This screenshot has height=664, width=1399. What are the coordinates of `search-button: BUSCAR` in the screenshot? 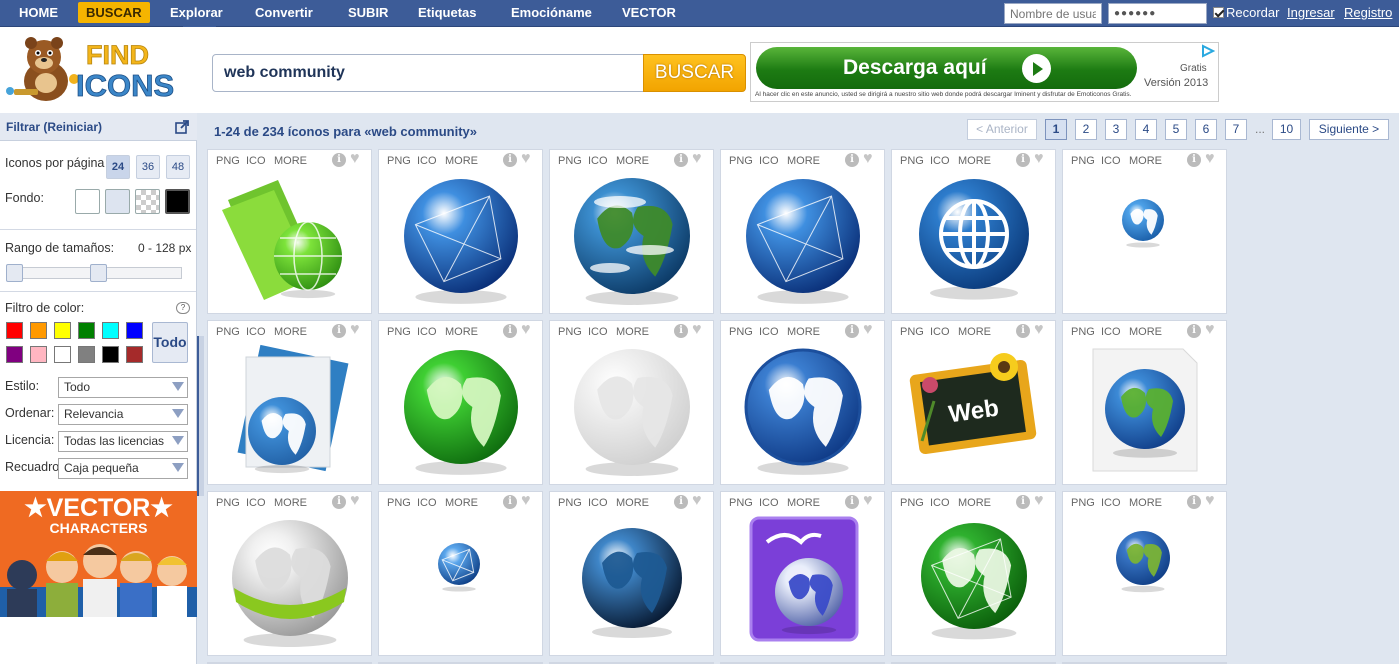 It's located at (694, 73).